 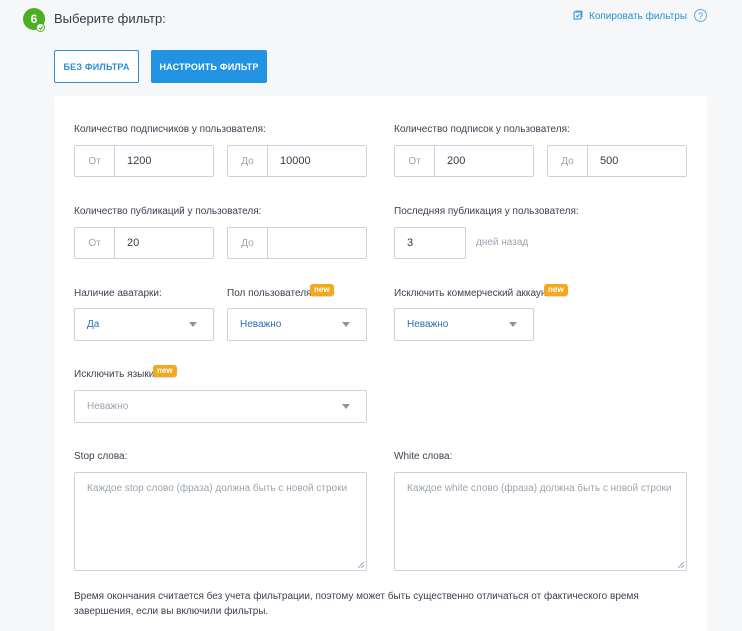 I want to click on last-post-days-input: 3, so click(x=430, y=243).